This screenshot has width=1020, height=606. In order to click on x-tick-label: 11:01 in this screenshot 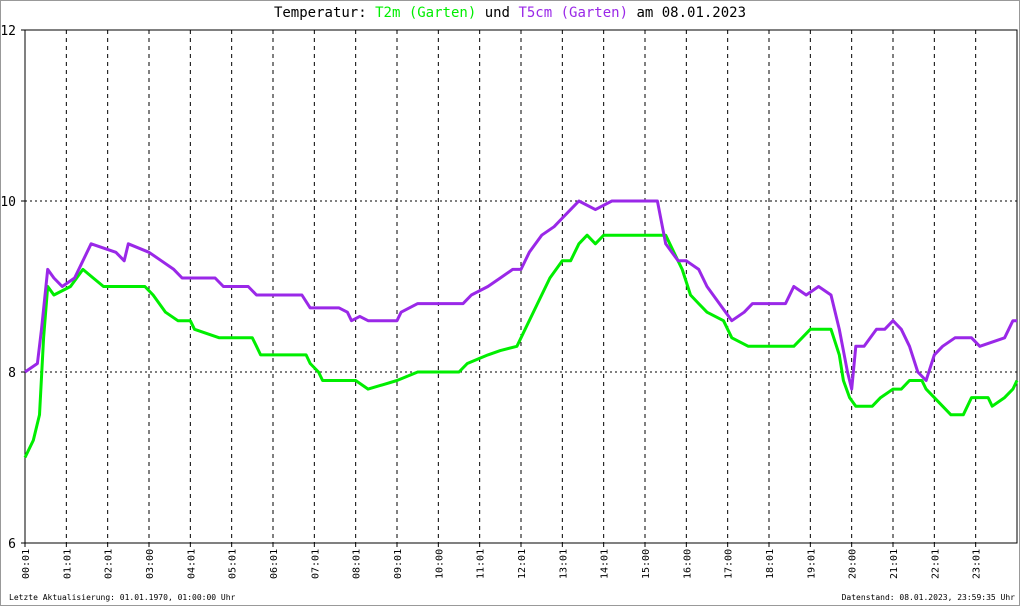, I will do `click(481, 564)`.